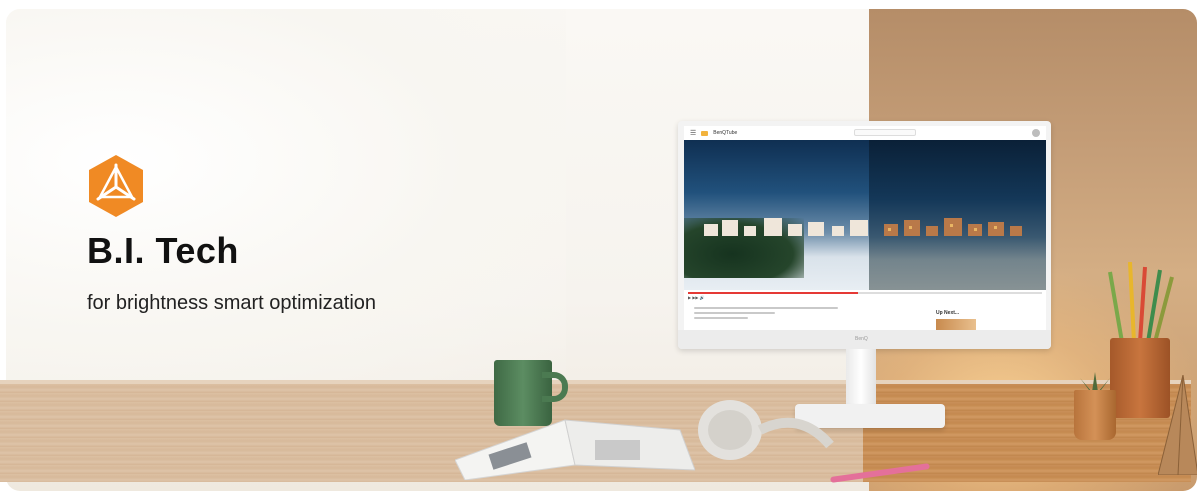  What do you see at coordinates (693, 133) in the screenshot?
I see `menu-icon: ☰` at bounding box center [693, 133].